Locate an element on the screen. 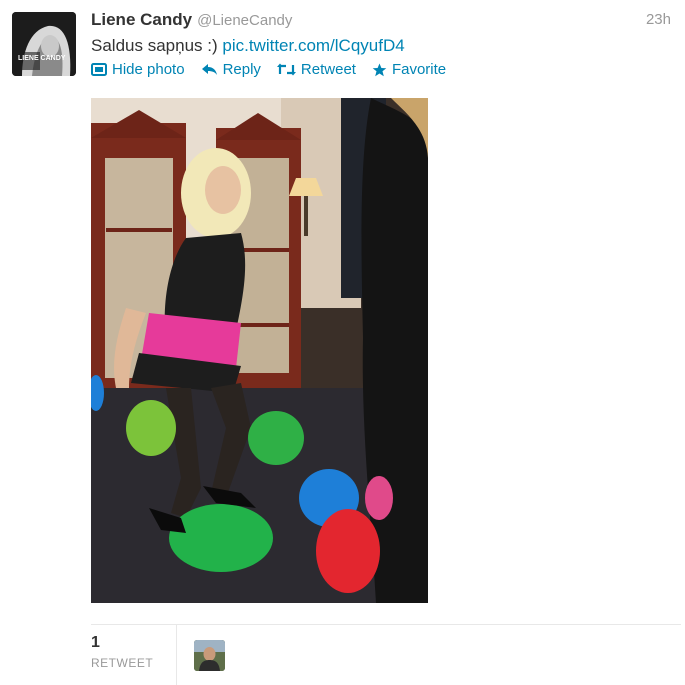  tweet-body: Saldus sapņus :) is located at coordinates (157, 45).